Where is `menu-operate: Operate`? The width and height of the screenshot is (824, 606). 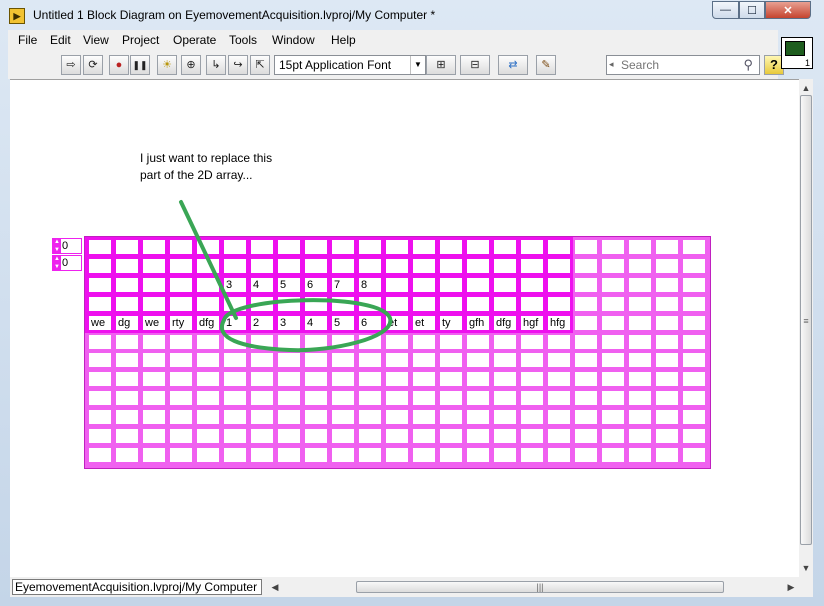
menu-operate: Operate is located at coordinates (194, 40).